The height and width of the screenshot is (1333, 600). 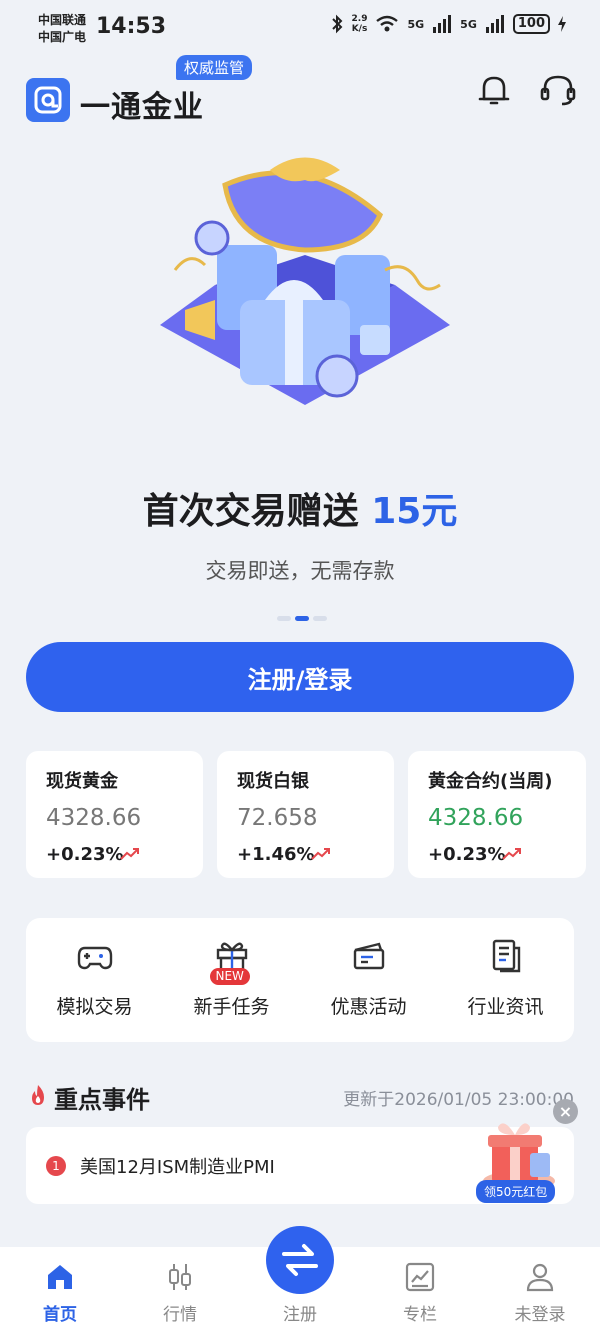 I want to click on tab-profile: 未登录, so click(x=540, y=1290).